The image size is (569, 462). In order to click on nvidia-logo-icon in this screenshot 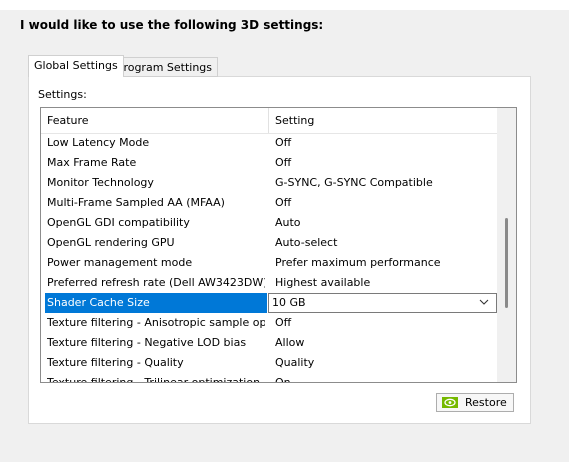, I will do `click(450, 402)`.